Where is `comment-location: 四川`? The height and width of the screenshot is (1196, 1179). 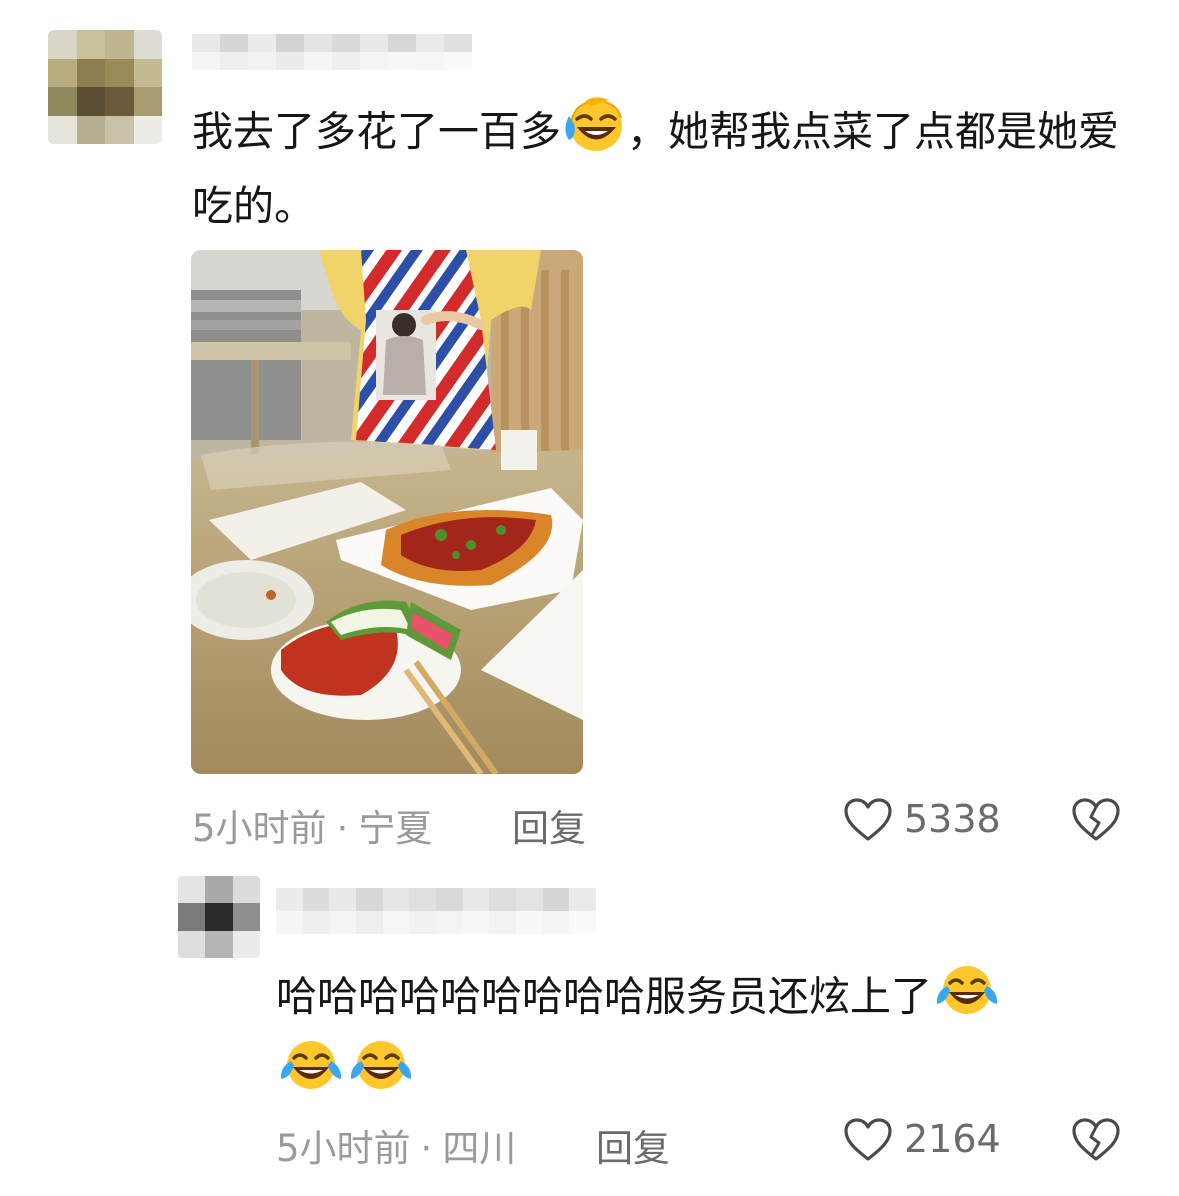 comment-location: 四川 is located at coordinates (479, 1148).